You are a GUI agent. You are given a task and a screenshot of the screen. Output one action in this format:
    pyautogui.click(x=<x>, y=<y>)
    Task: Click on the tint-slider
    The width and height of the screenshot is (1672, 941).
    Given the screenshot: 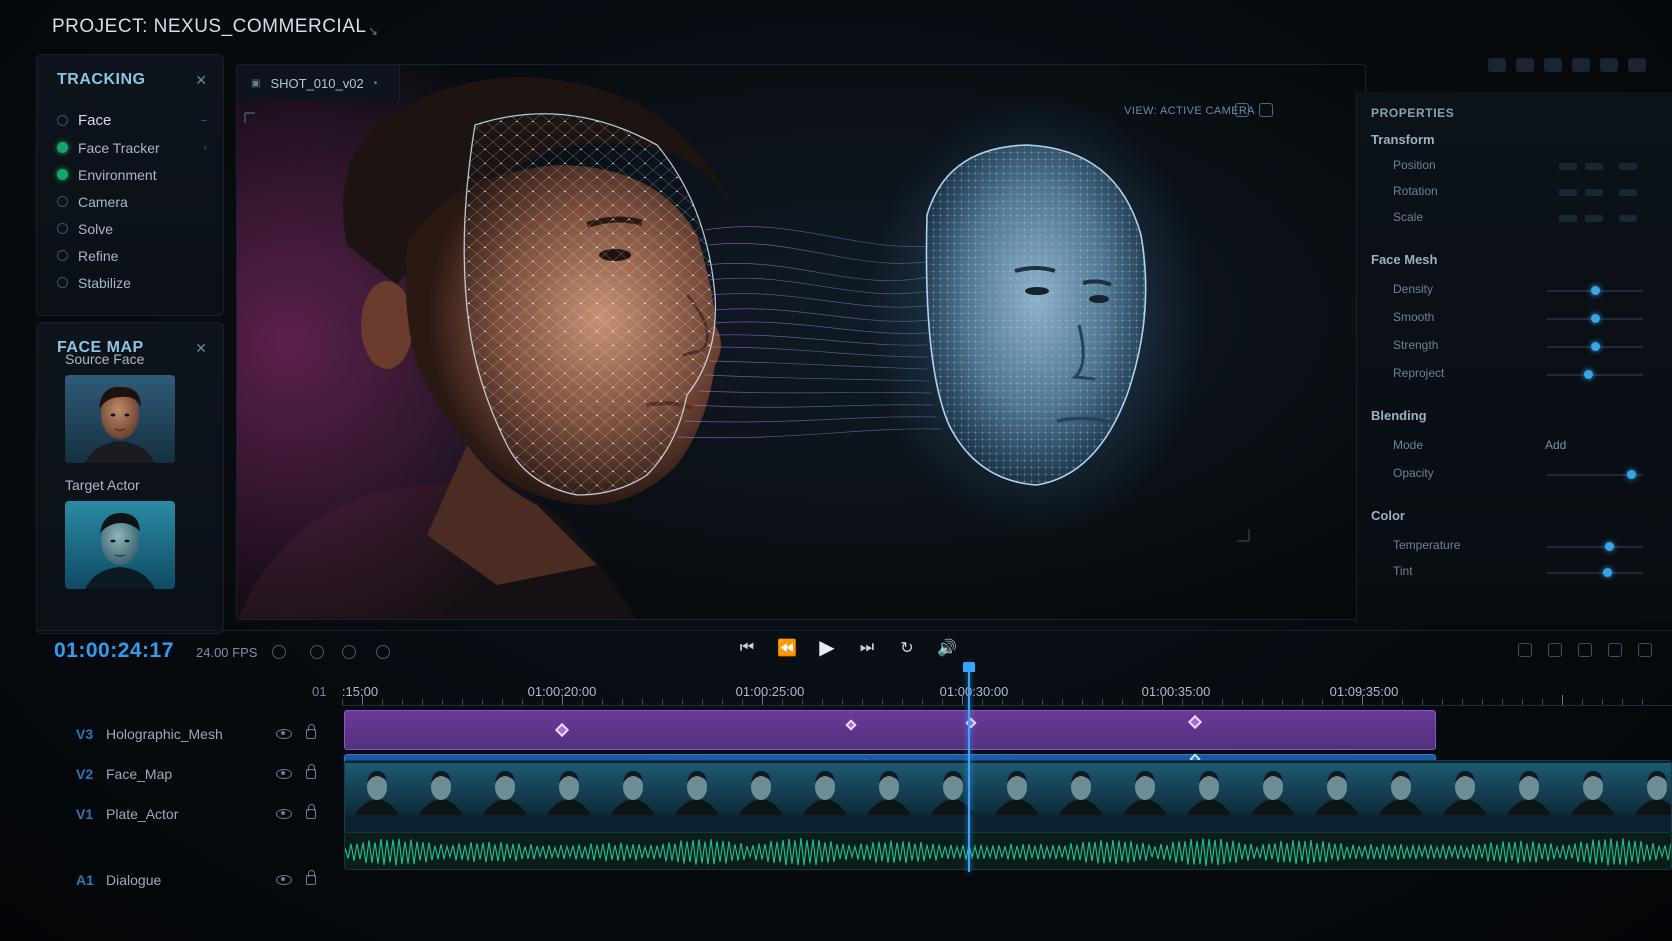 What is the action you would take?
    pyautogui.click(x=1595, y=573)
    